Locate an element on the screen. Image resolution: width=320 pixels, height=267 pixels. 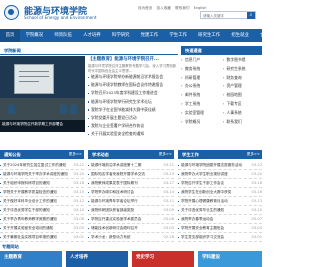
list-item: 能源与环境青年学者论坛举行 03-11 is located at coordinates (131, 201).